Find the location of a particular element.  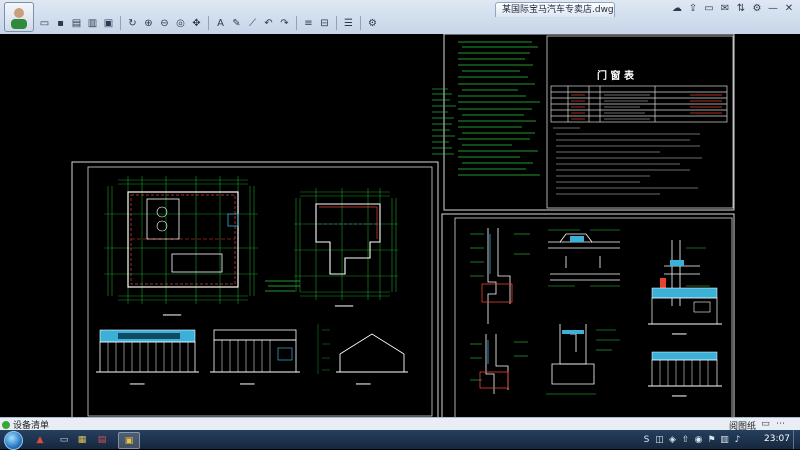

gear-icon: ⚙ is located at coordinates (757, 8).